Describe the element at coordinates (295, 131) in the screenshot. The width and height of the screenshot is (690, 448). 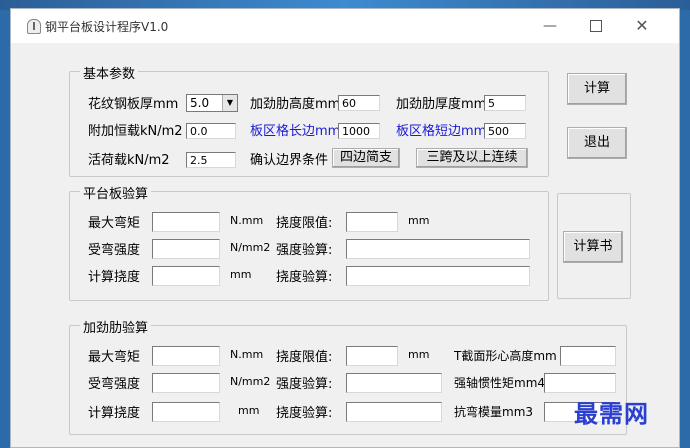
I see `long-side-label: 板区格长边mm` at that location.